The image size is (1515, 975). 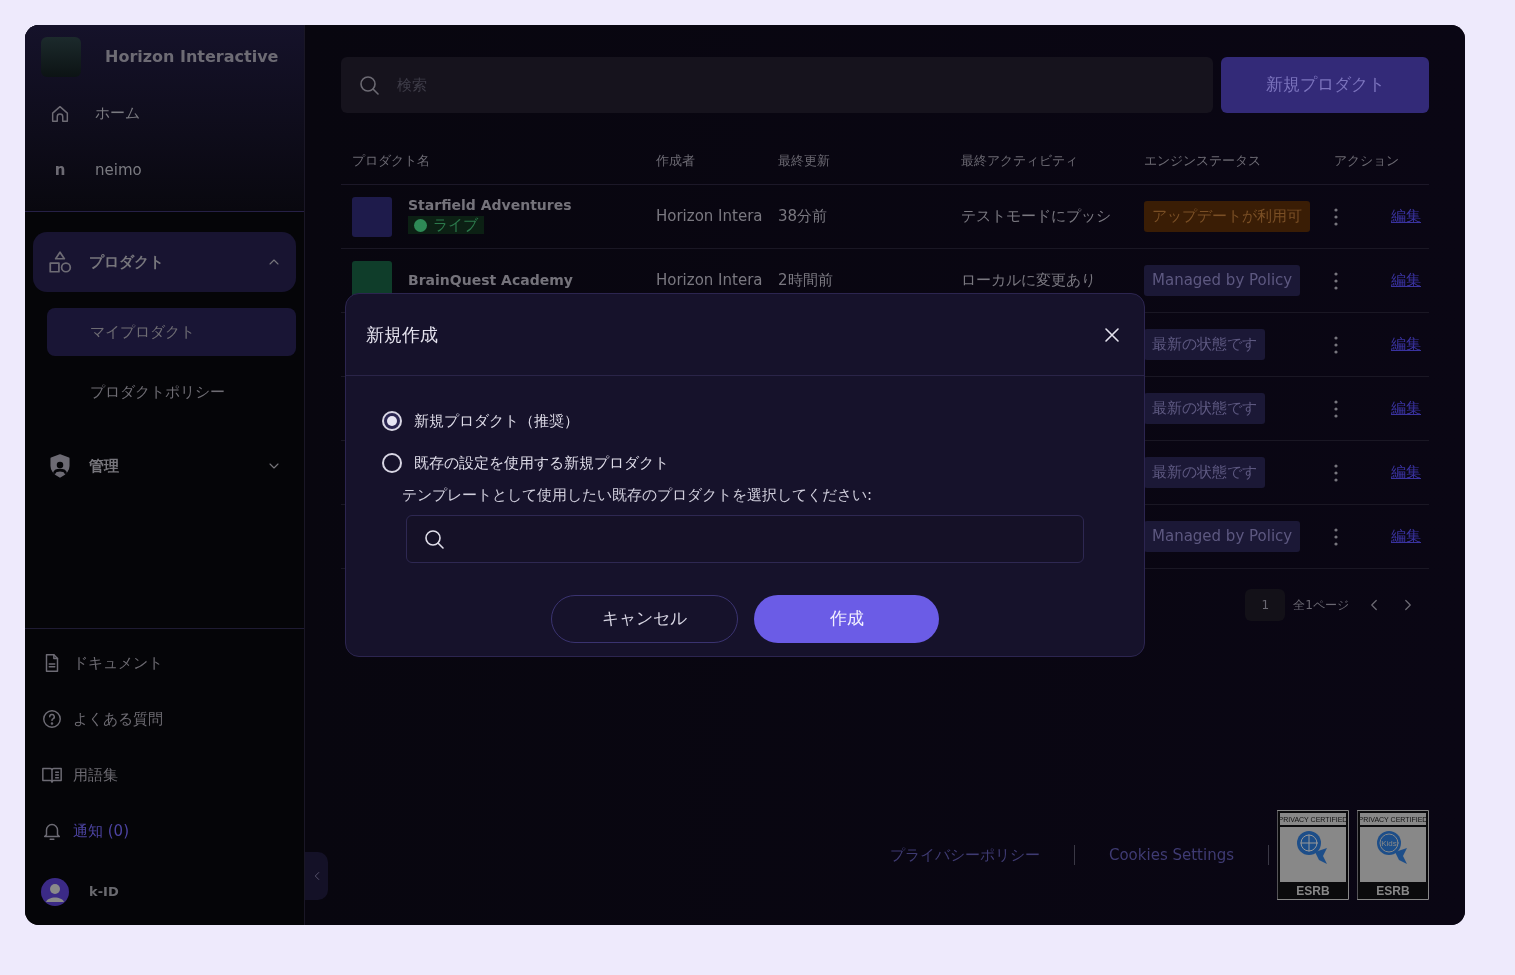 What do you see at coordinates (803, 216) in the screenshot?
I see `table-cell: 38分前` at bounding box center [803, 216].